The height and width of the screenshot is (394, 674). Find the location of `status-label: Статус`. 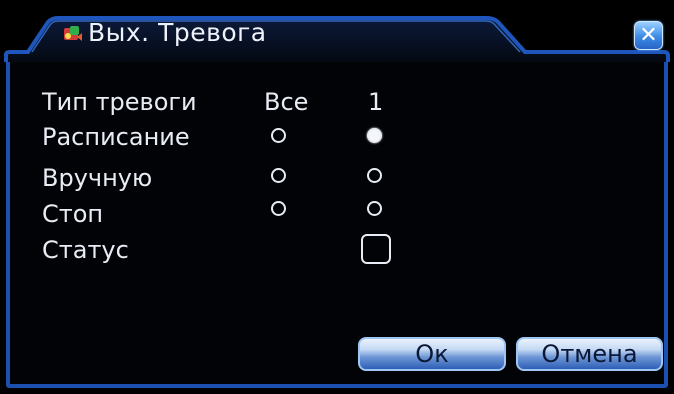

status-label: Статус is located at coordinates (85, 250).